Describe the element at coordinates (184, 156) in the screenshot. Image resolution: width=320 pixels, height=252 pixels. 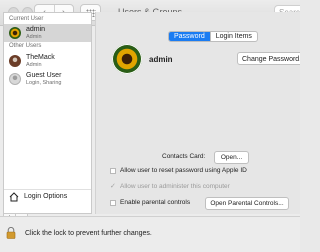
I see `contacts-card-label: Contacts Card:` at that location.